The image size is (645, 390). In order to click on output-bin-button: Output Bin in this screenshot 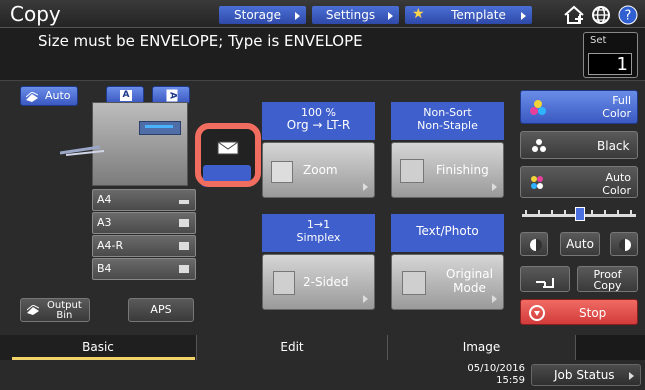, I will do `click(55, 310)`.